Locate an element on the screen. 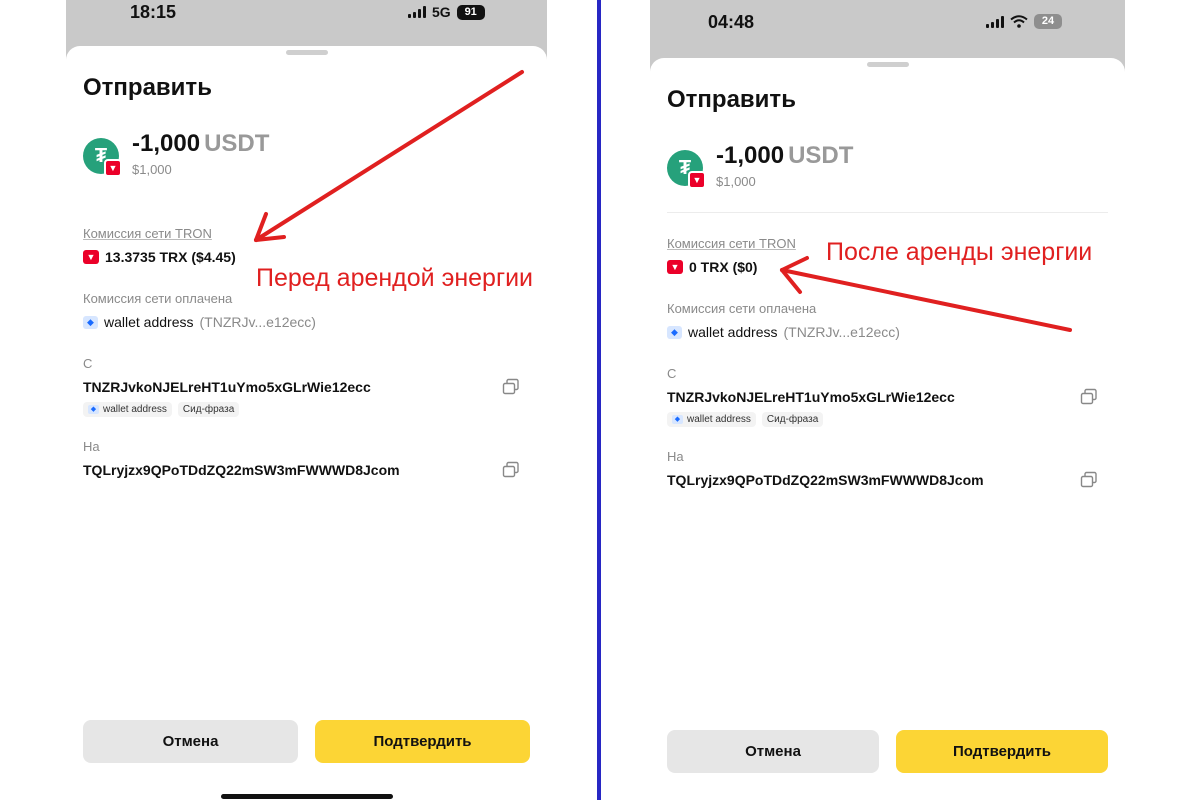 Image resolution: width=1200 pixels, height=800 pixels. annotation-before: Перед арендой энергии is located at coordinates (395, 278).